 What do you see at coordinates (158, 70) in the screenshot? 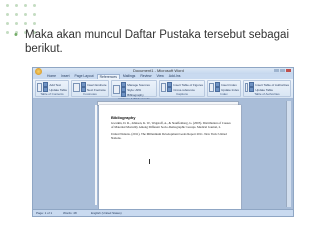
I see `window-title: Document1 - Microsoft Word` at bounding box center [158, 70].